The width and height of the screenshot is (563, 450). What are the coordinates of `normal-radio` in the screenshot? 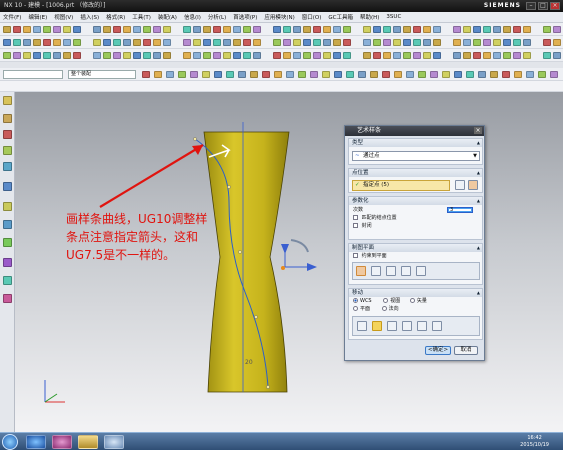 It's located at (384, 308).